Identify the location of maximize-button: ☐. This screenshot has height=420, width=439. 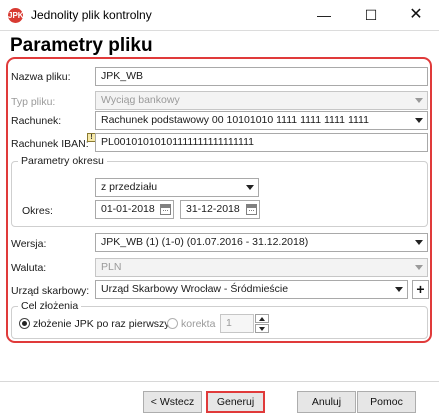
(371, 15).